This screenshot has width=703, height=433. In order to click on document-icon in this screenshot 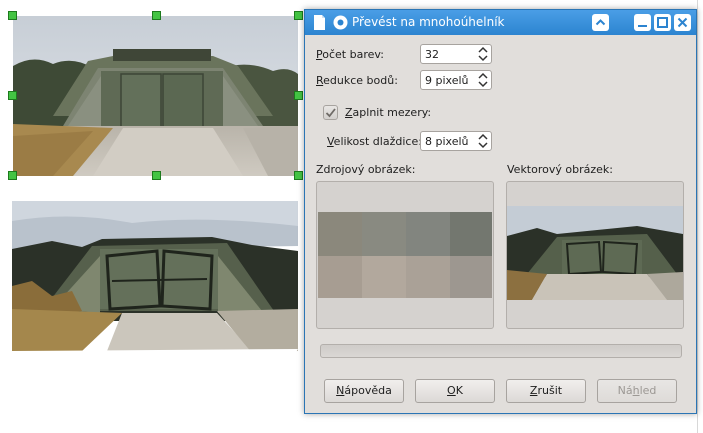, I will do `click(319, 22)`.